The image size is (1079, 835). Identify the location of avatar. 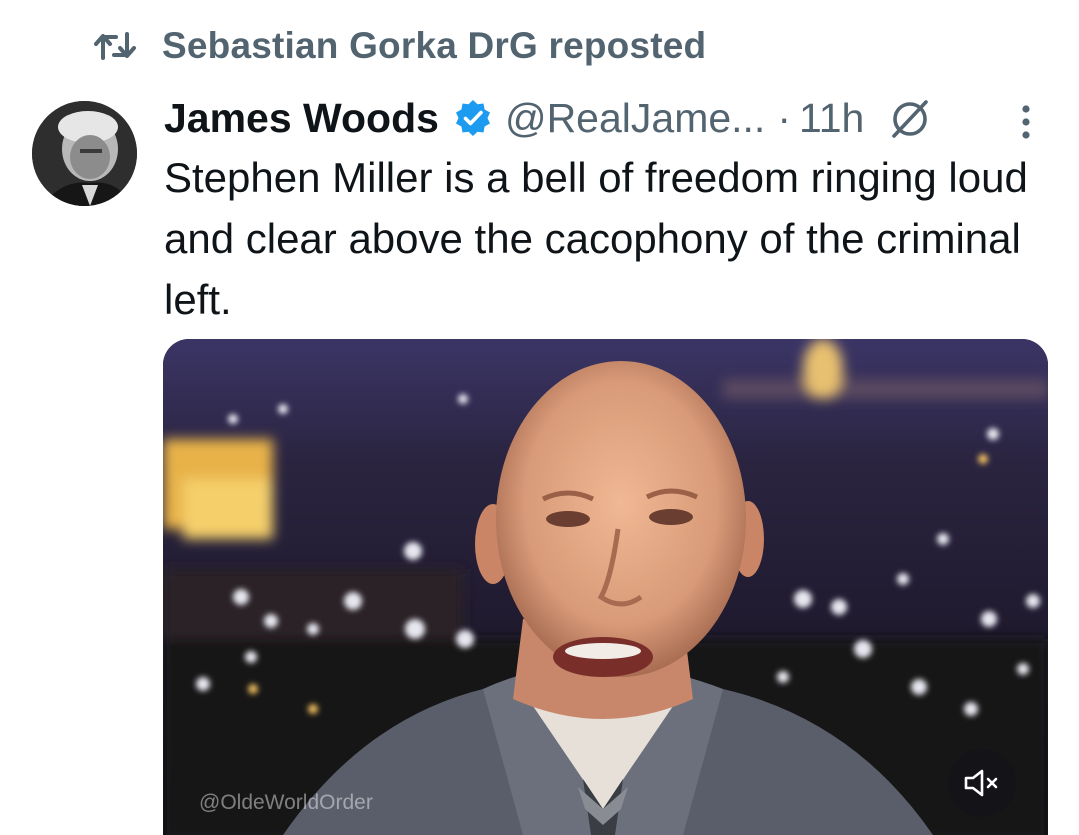
(84, 153).